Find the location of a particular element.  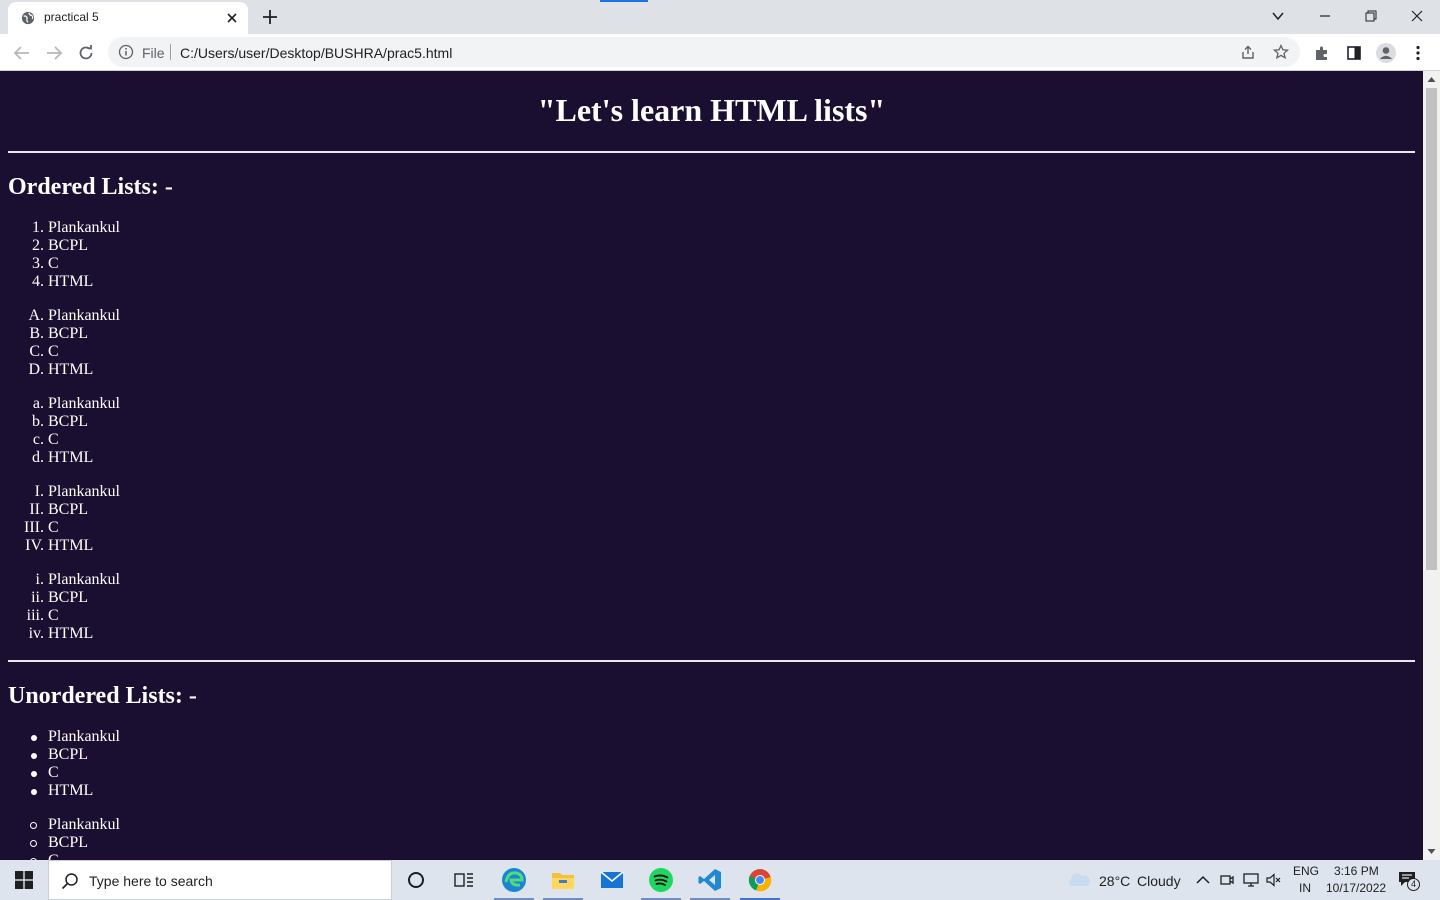

info-icon is located at coordinates (126, 52).